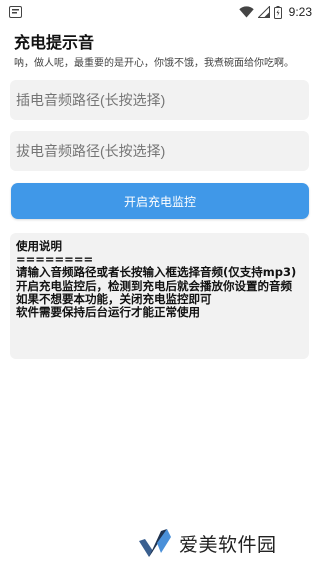 This screenshot has width=320, height=569. Describe the element at coordinates (156, 272) in the screenshot. I see `instruction-line: 请输入音频路径或者长按输入框选择音频(仅支持mp3)` at that location.